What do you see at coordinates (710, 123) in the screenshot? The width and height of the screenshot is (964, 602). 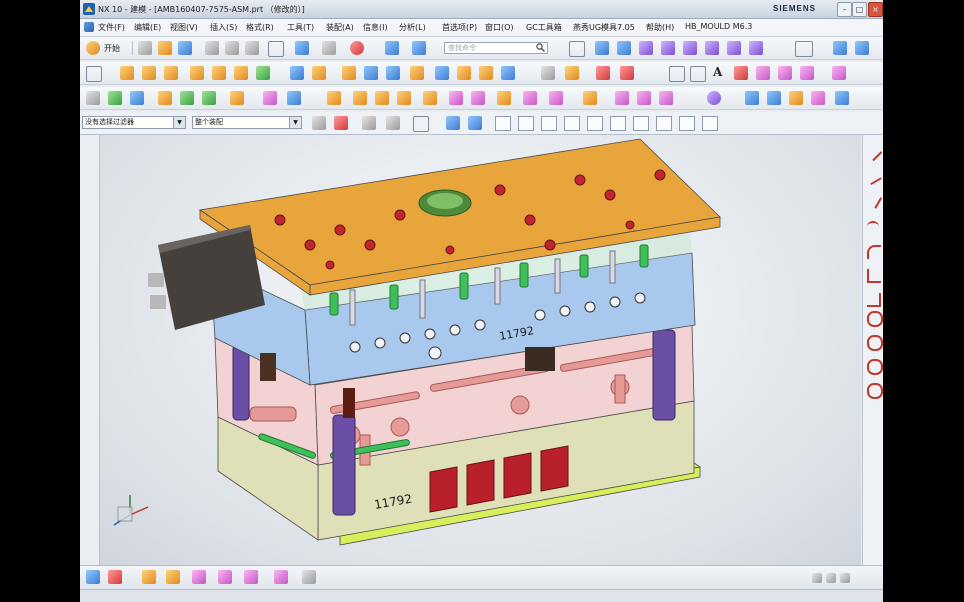 I see `snap-perpendicular-icon` at bounding box center [710, 123].